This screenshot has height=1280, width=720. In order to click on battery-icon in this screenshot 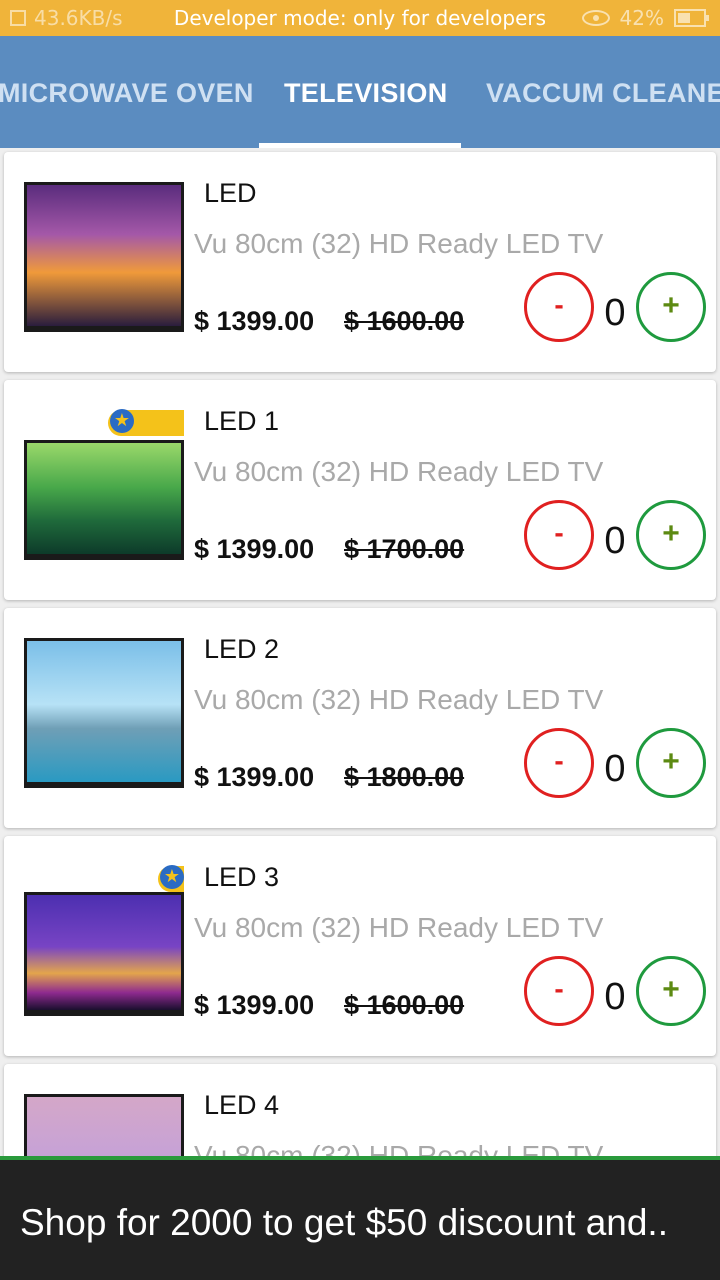, I will do `click(691, 18)`.